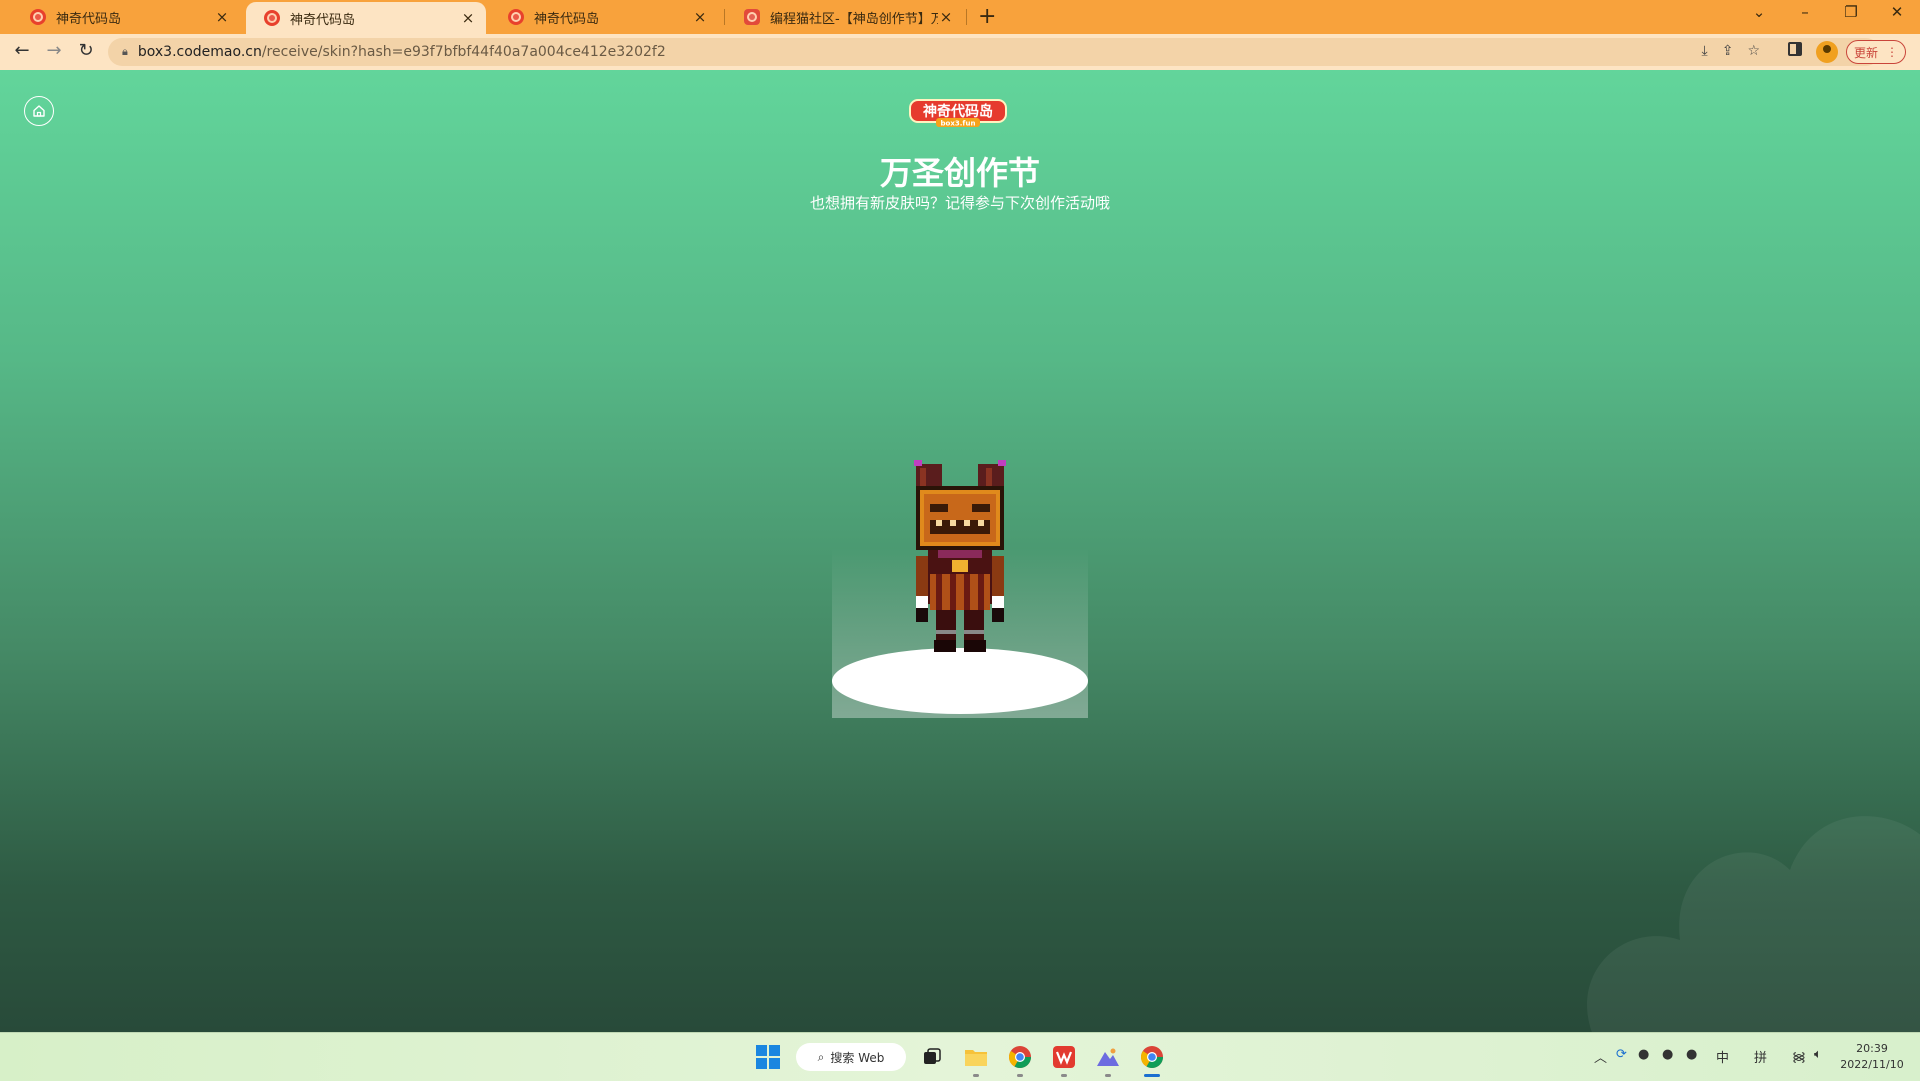  Describe the element at coordinates (1753, 924) in the screenshot. I see `decorative-cloud` at that location.